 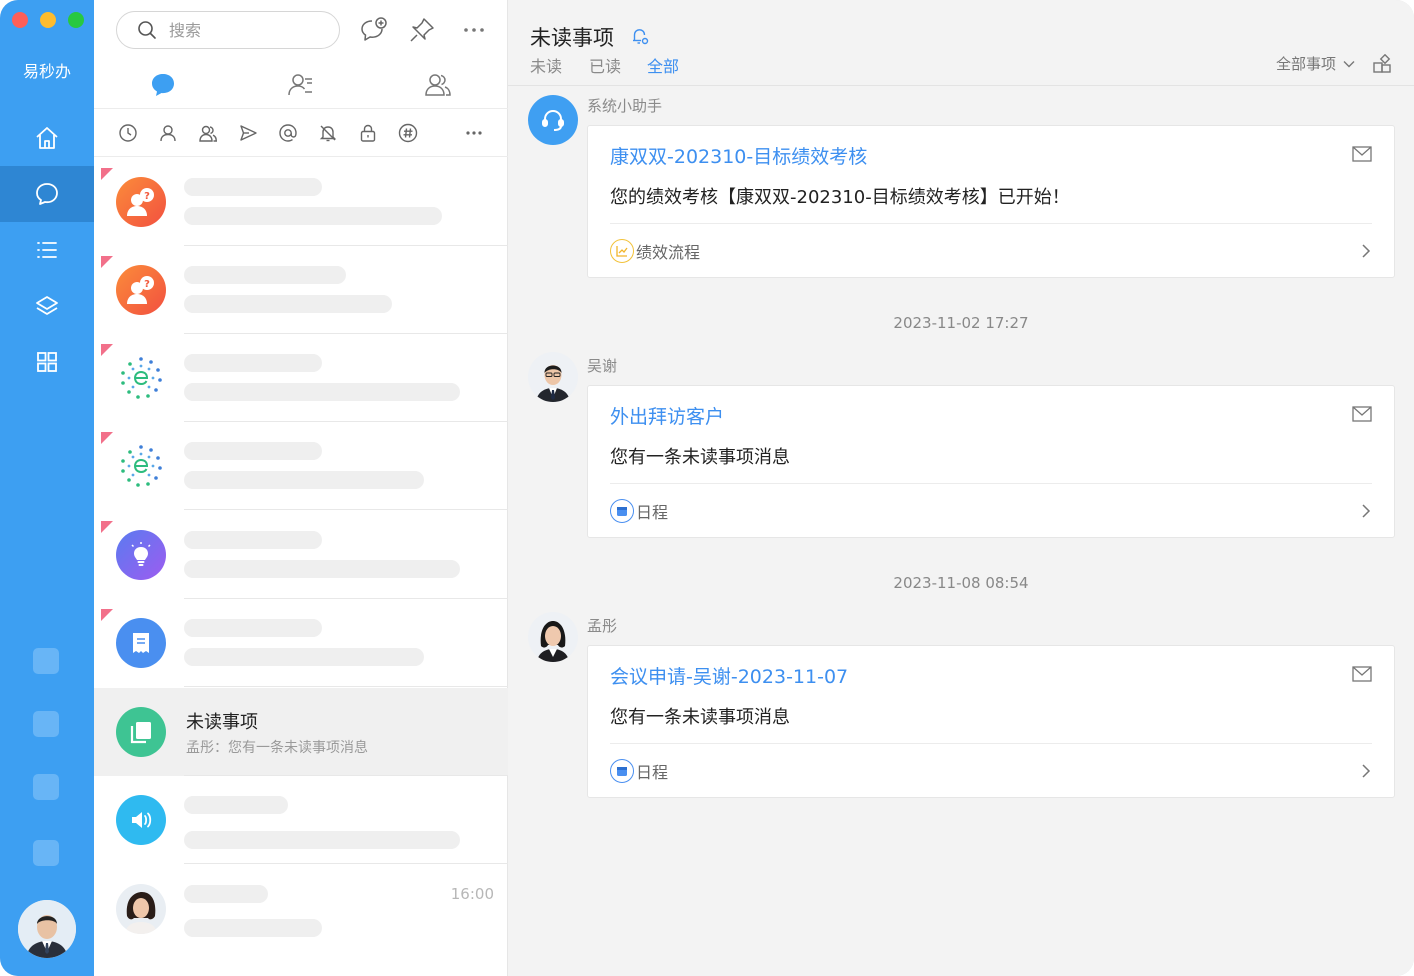 I want to click on nav-workspace, so click(x=47, y=306).